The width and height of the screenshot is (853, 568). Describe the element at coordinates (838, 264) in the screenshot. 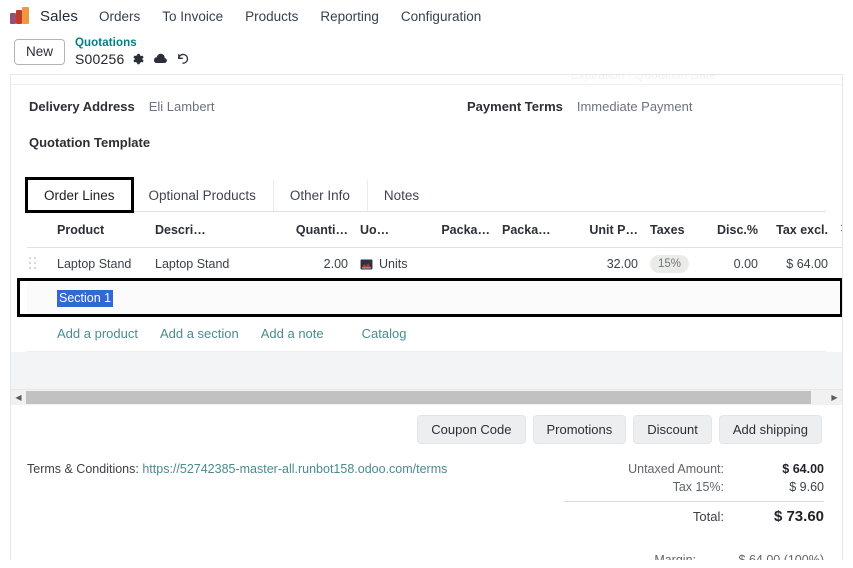

I see `delete-line-button` at that location.